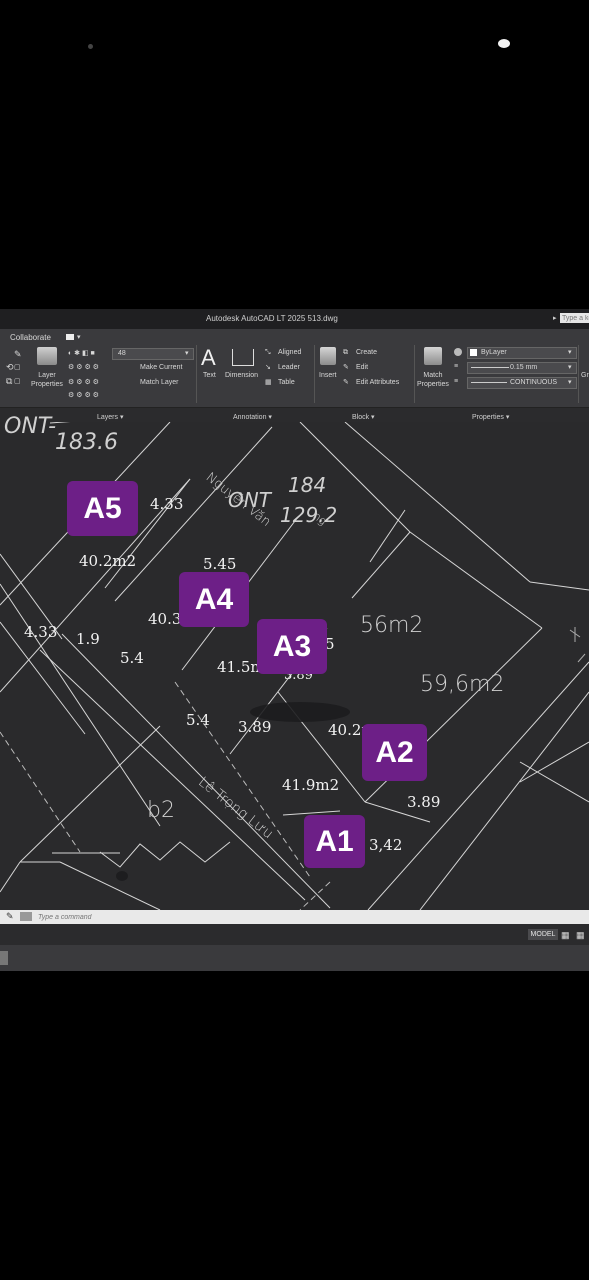 Image resolution: width=589 pixels, height=1280 pixels. I want to click on dimension-button: Dimension, so click(241, 375).